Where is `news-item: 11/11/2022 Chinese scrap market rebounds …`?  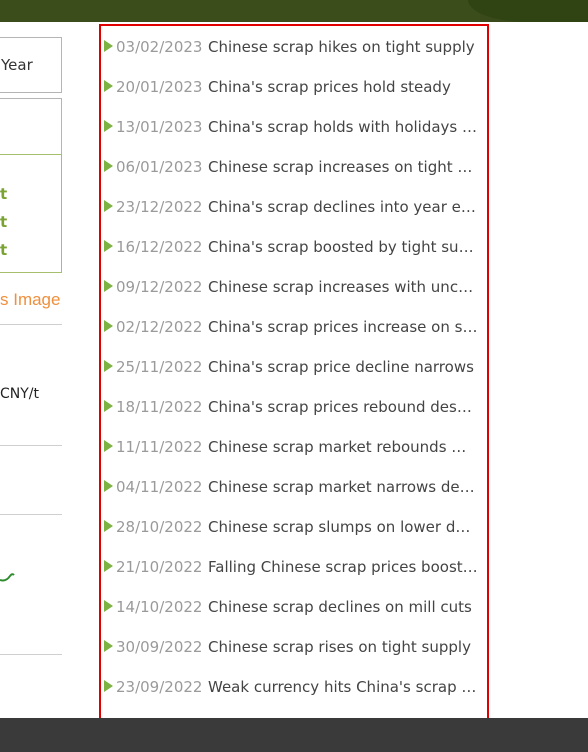 news-item: 11/11/2022 Chinese scrap market rebounds … is located at coordinates (294, 447).